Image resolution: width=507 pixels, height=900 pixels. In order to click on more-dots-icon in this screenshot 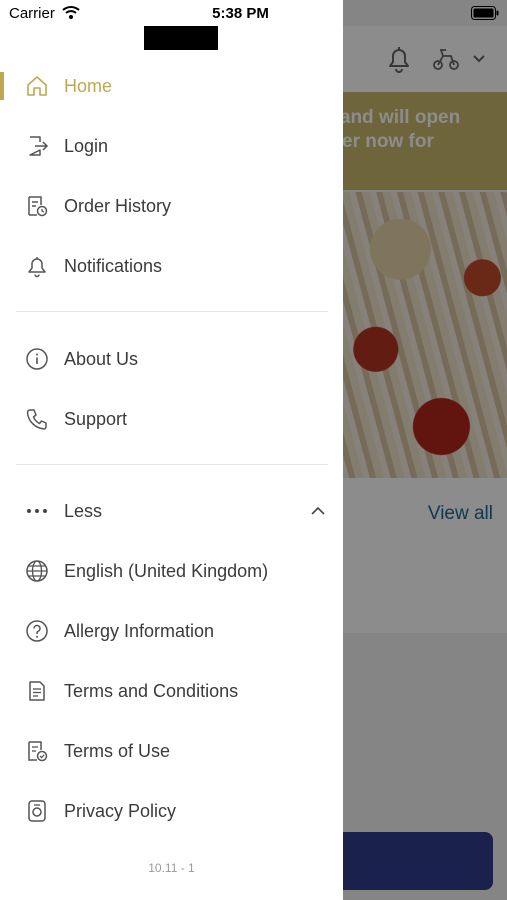, I will do `click(37, 511)`.